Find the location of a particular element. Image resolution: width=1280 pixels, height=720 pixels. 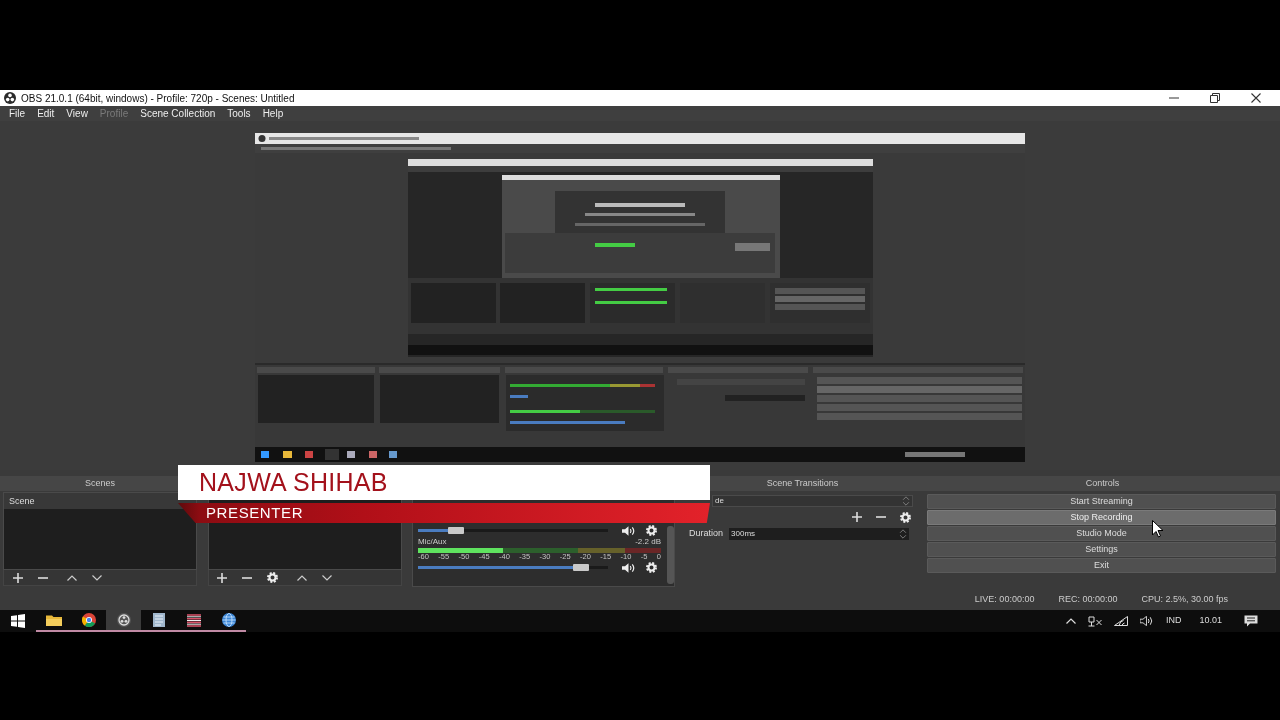

transition-dropdown: de is located at coordinates (812, 501).